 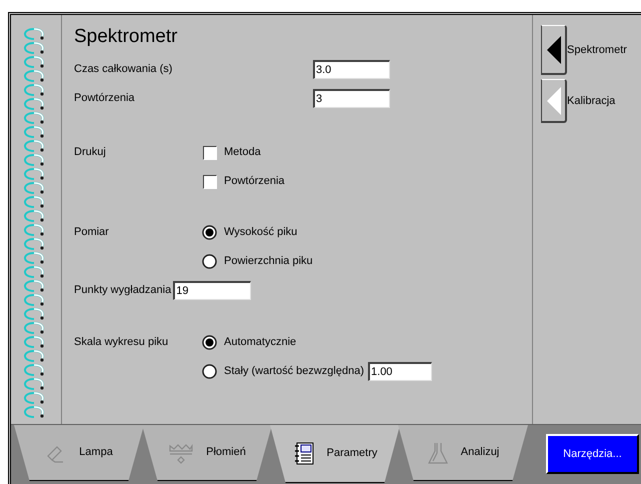 I want to click on checkbox-label: Powtórzenia, so click(x=254, y=182).